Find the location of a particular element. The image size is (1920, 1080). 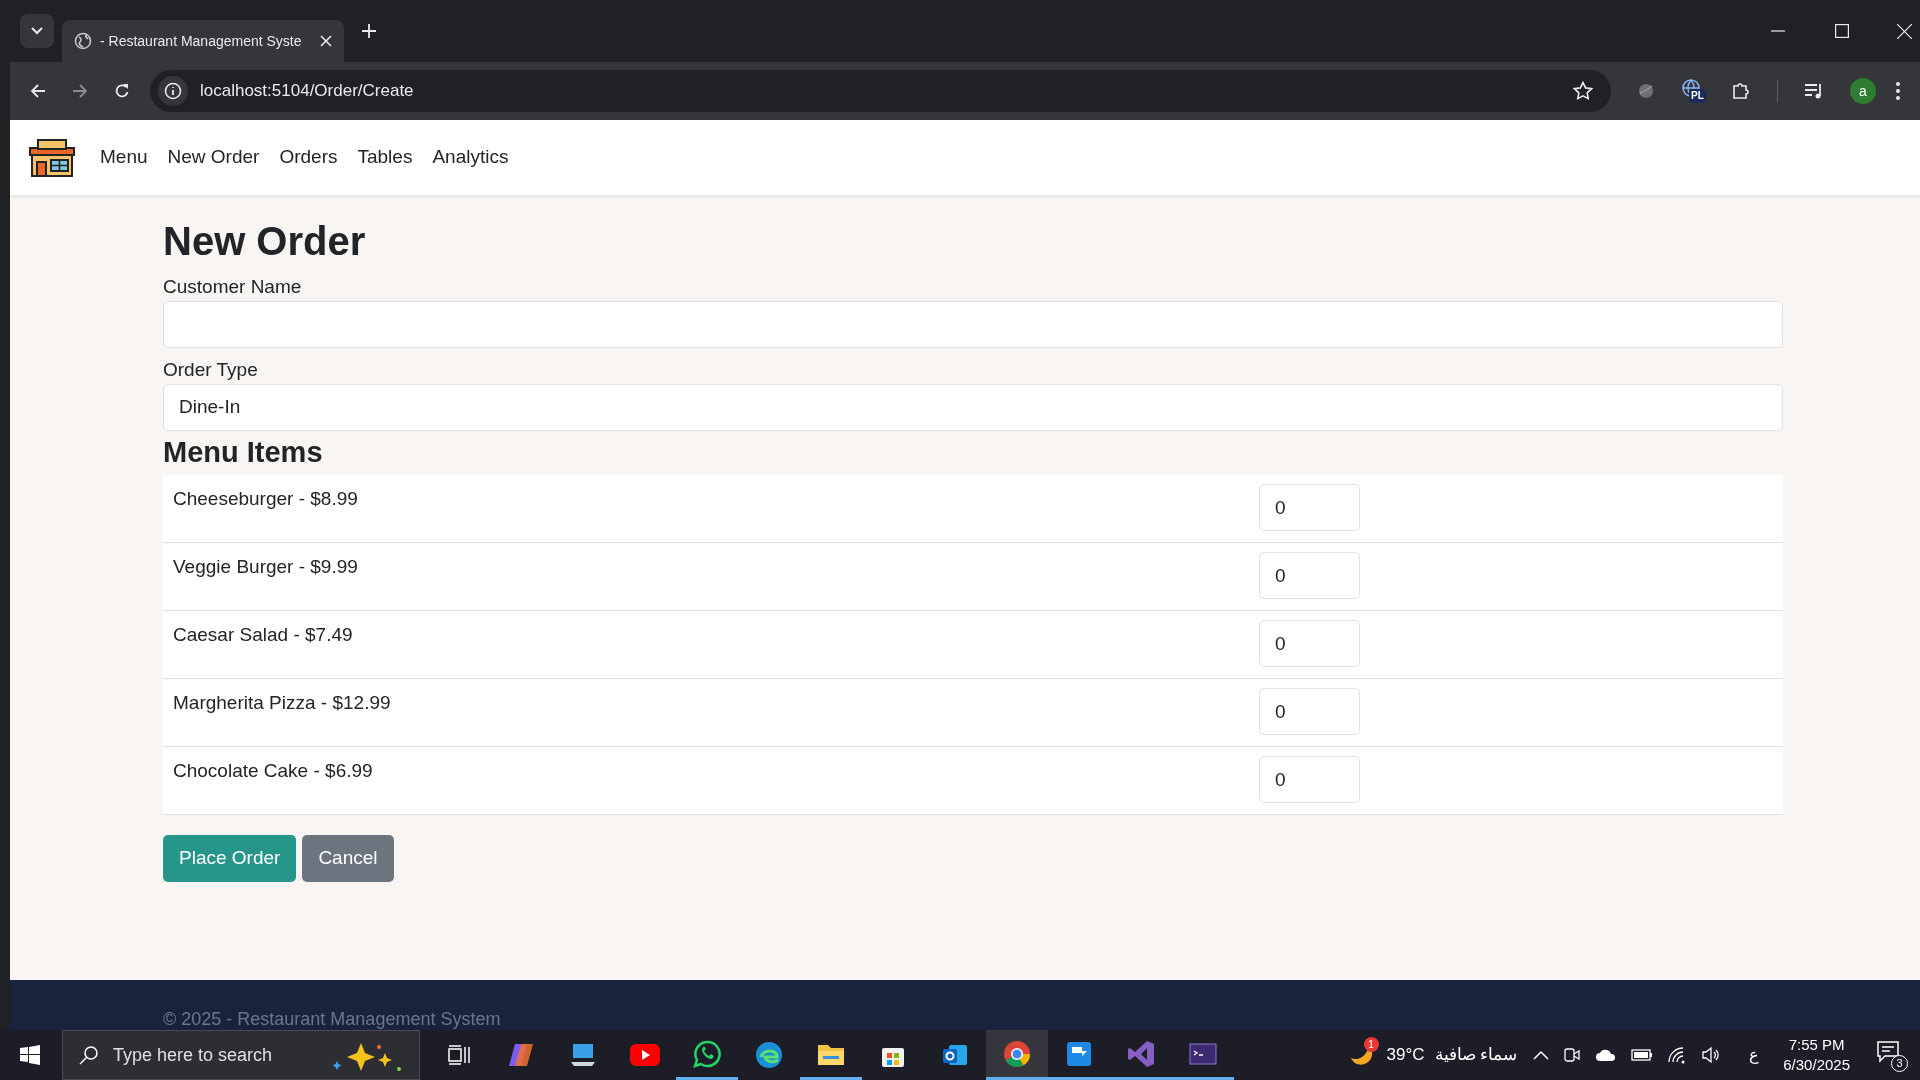

notification-count: 3 is located at coordinates (1899, 1063).